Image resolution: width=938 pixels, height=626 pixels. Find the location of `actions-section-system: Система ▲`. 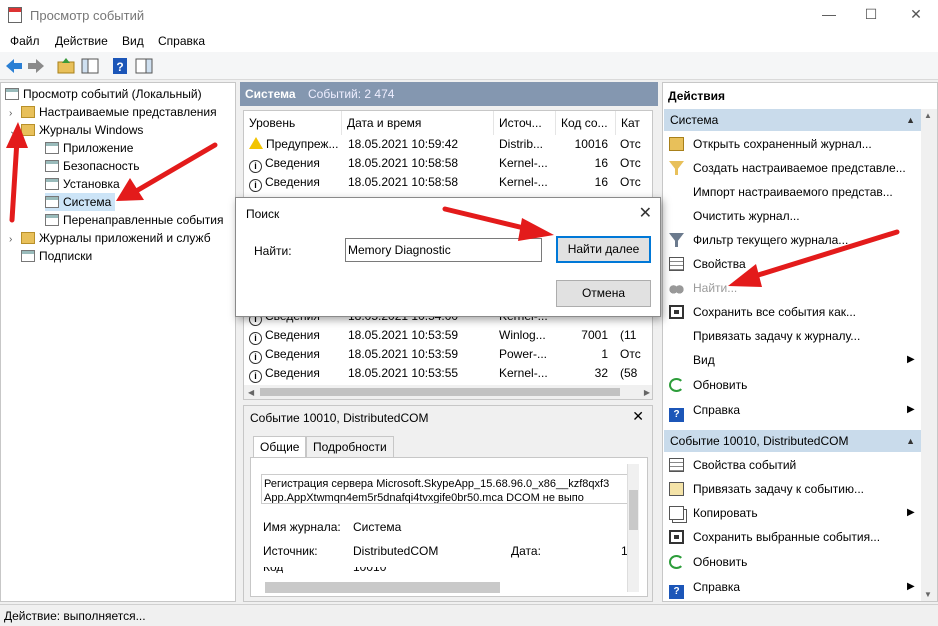

actions-section-system: Система ▲ is located at coordinates (792, 120).